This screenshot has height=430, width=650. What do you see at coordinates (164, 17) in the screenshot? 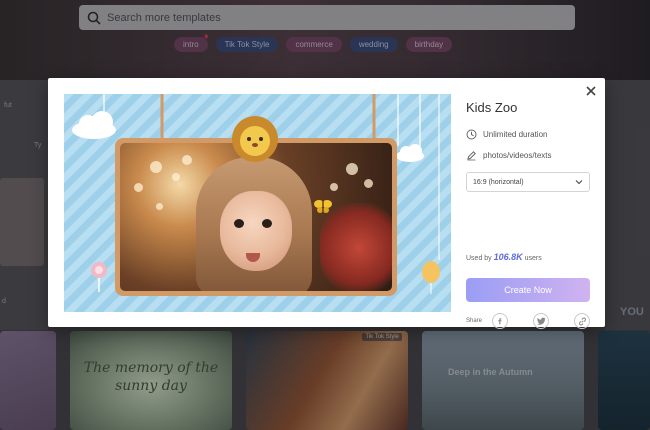
I see `search-placeholder: Search more templates` at bounding box center [164, 17].